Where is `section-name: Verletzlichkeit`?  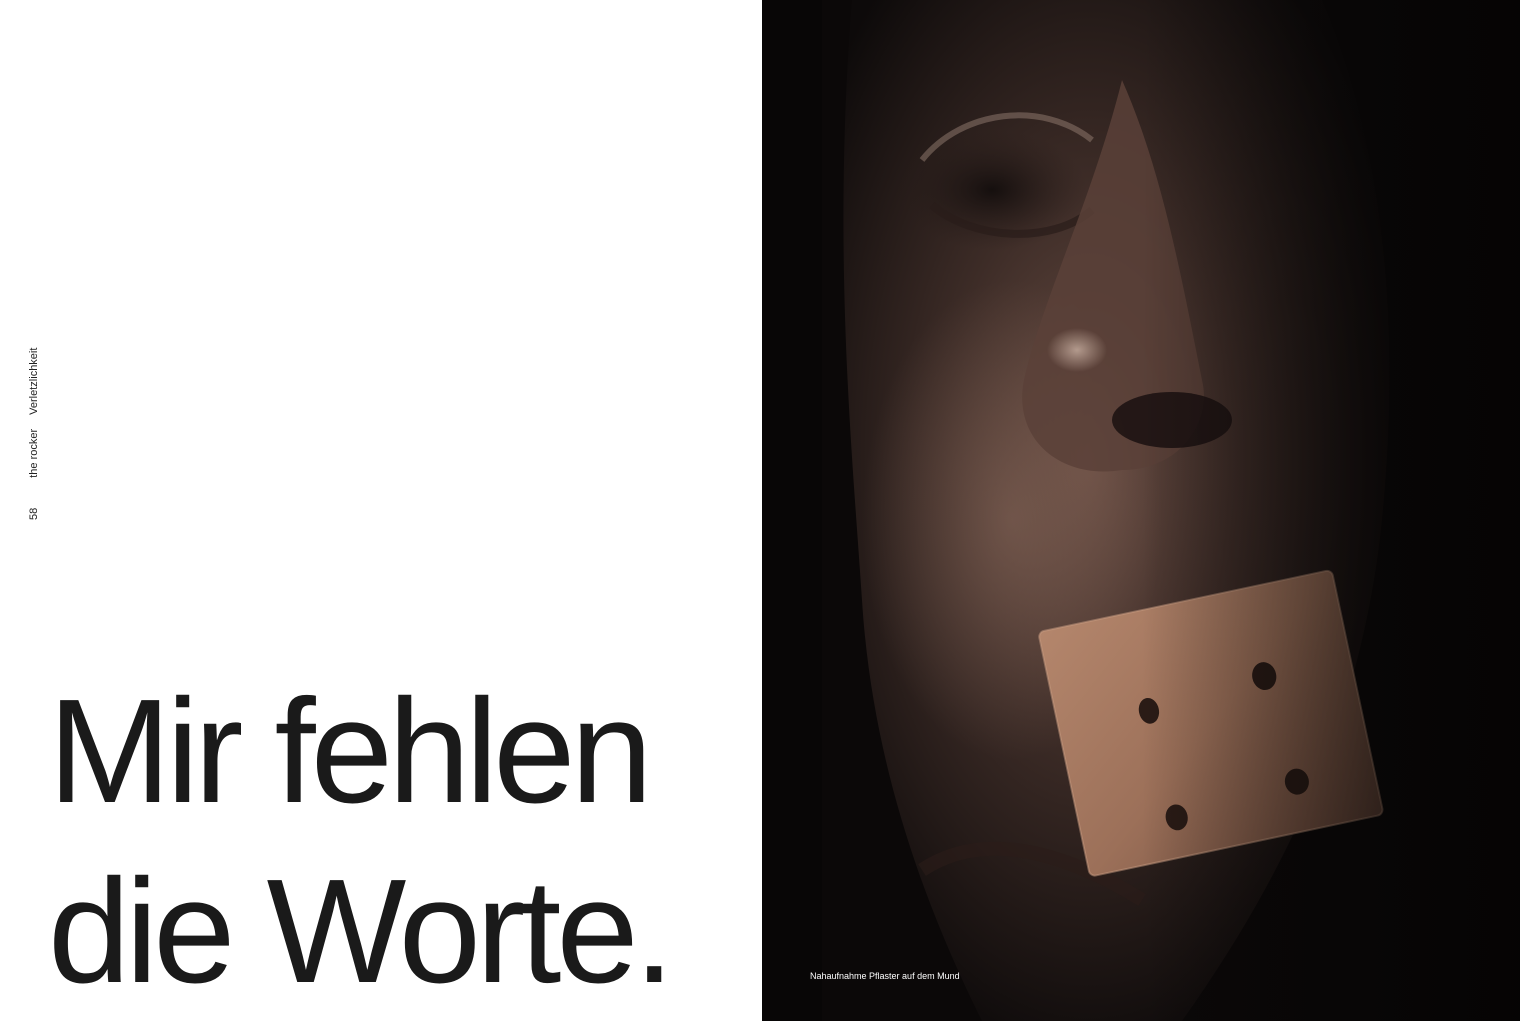 section-name: Verletzlichkeit is located at coordinates (34, 381).